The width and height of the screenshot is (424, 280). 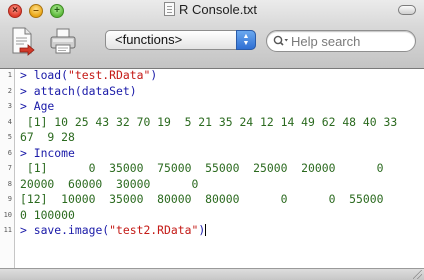 I want to click on line-number: 8, so click(x=9, y=183).